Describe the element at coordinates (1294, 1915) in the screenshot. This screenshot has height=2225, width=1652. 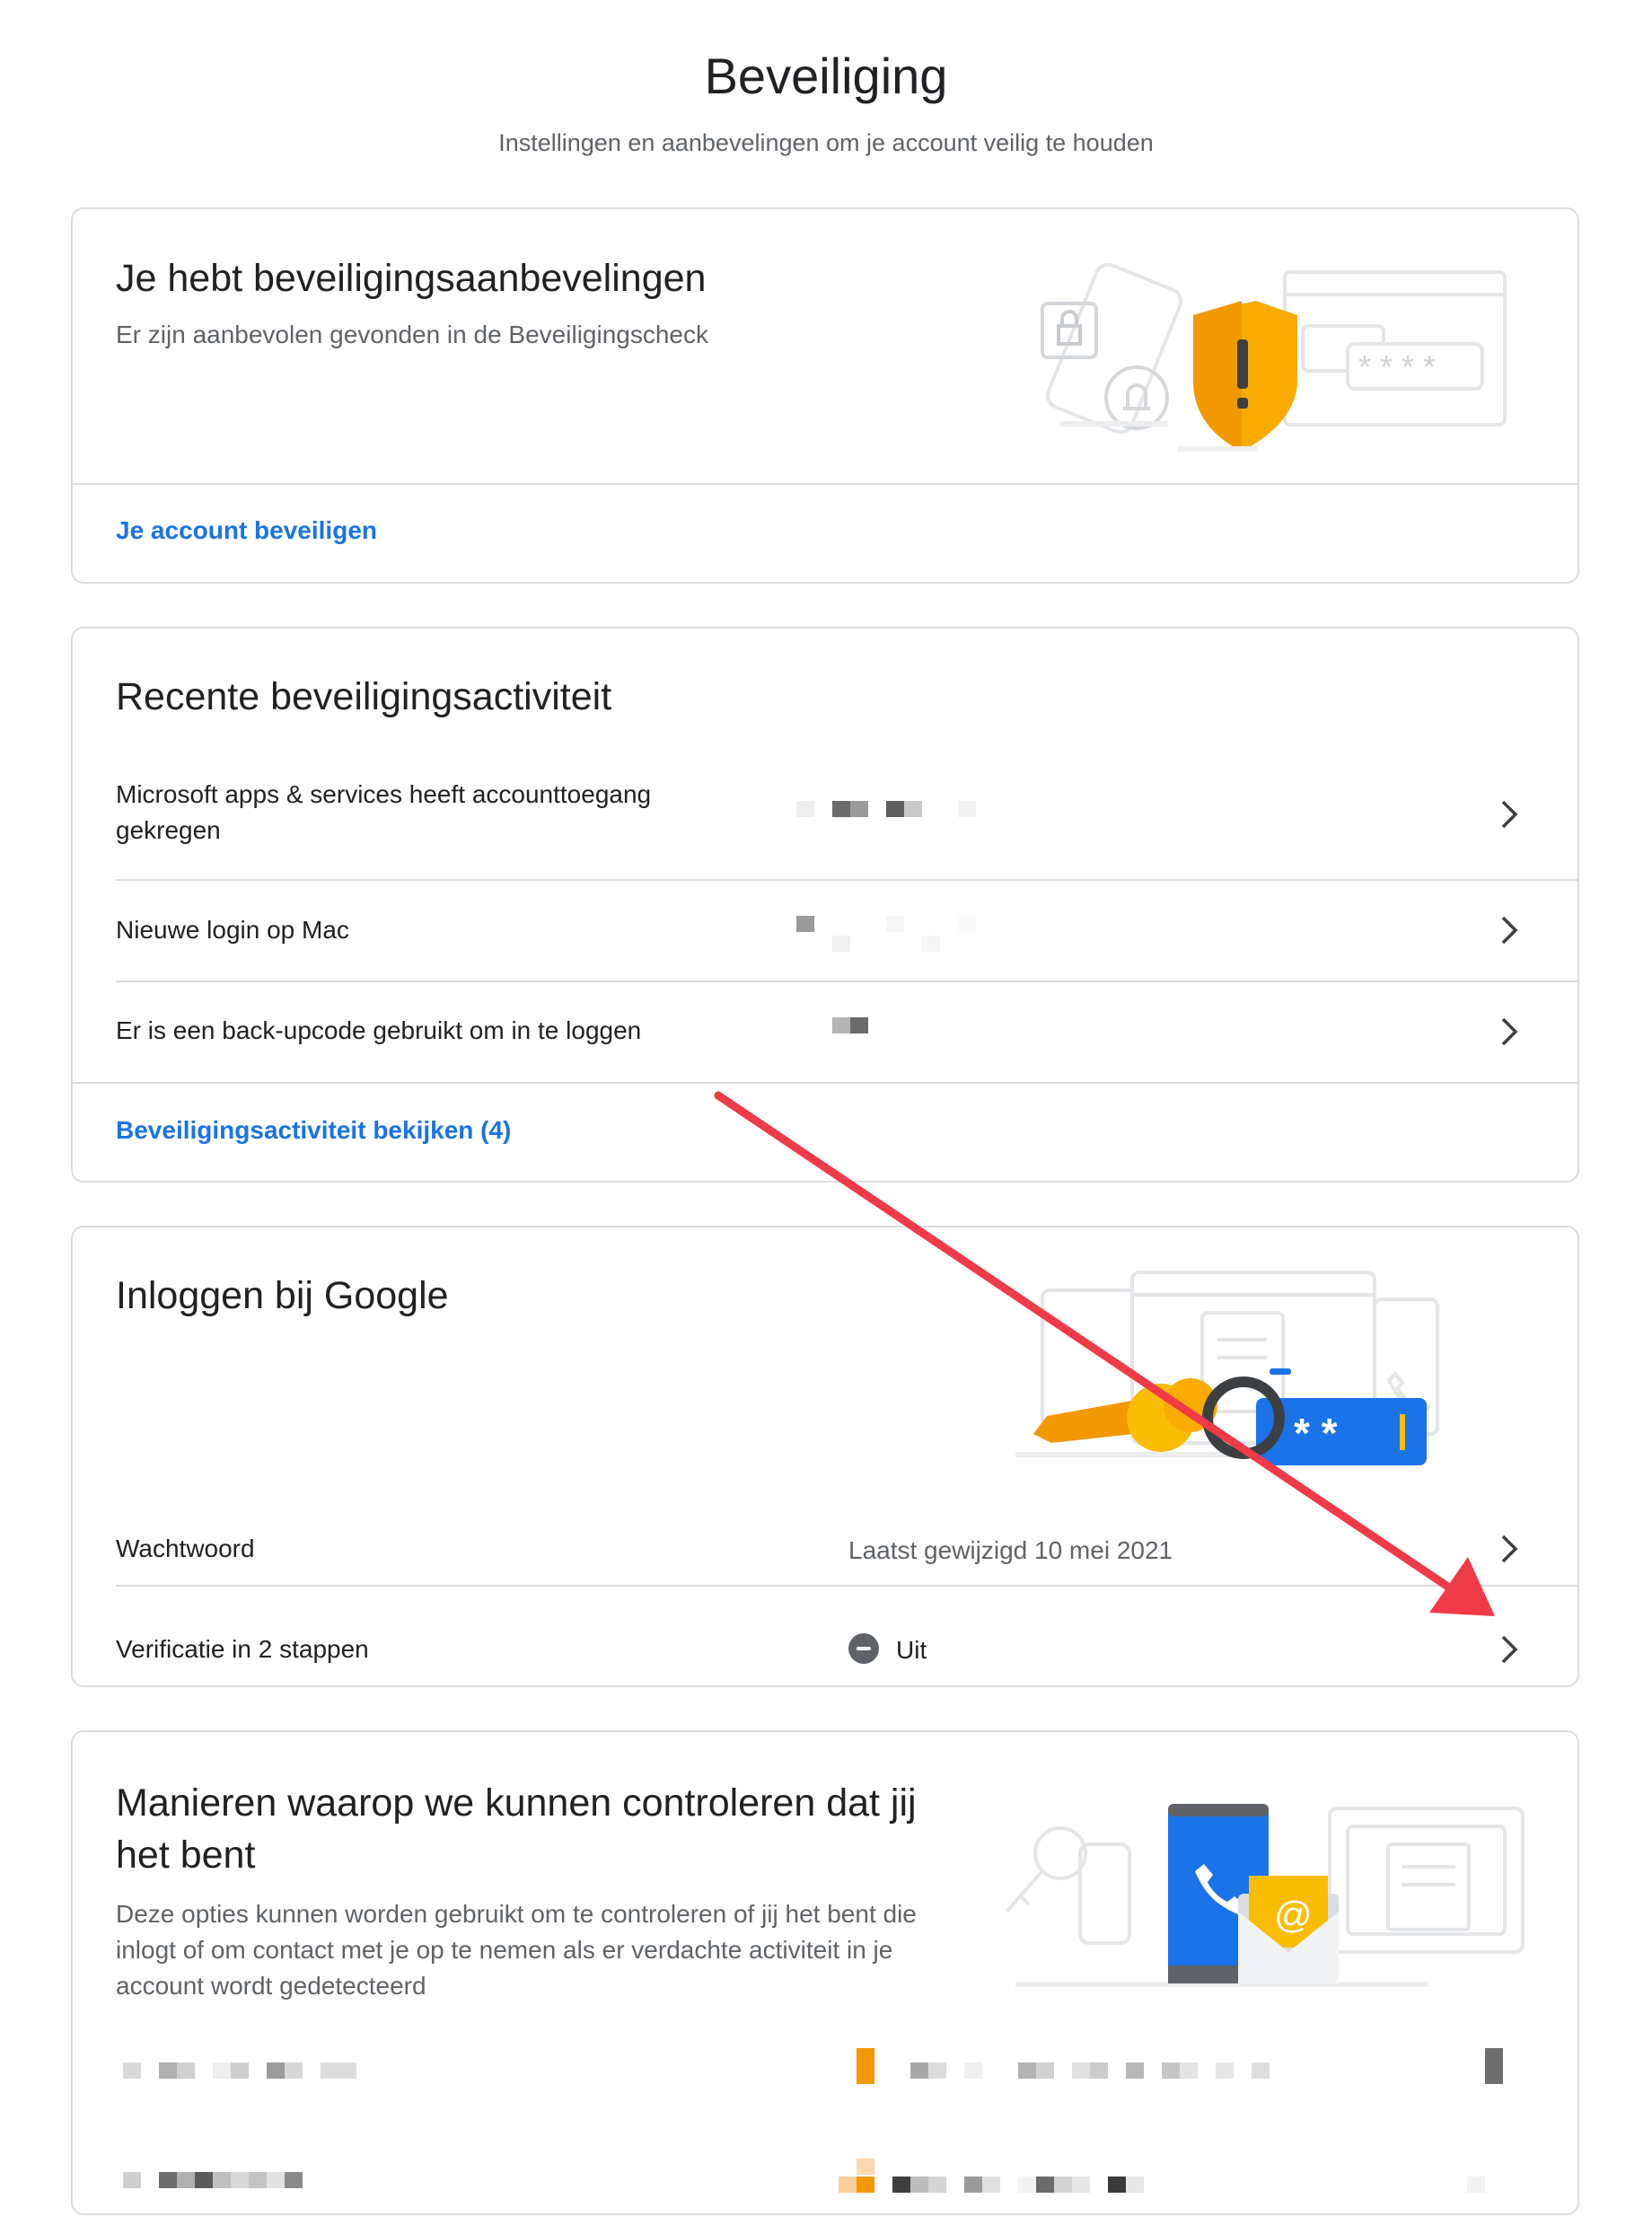
I see `mail-at-text: @` at that location.